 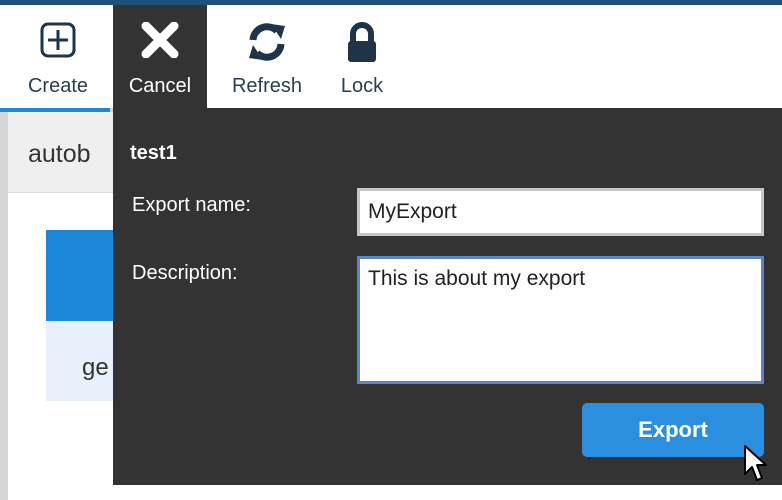 I want to click on left-gutter, so click(x=4, y=306).